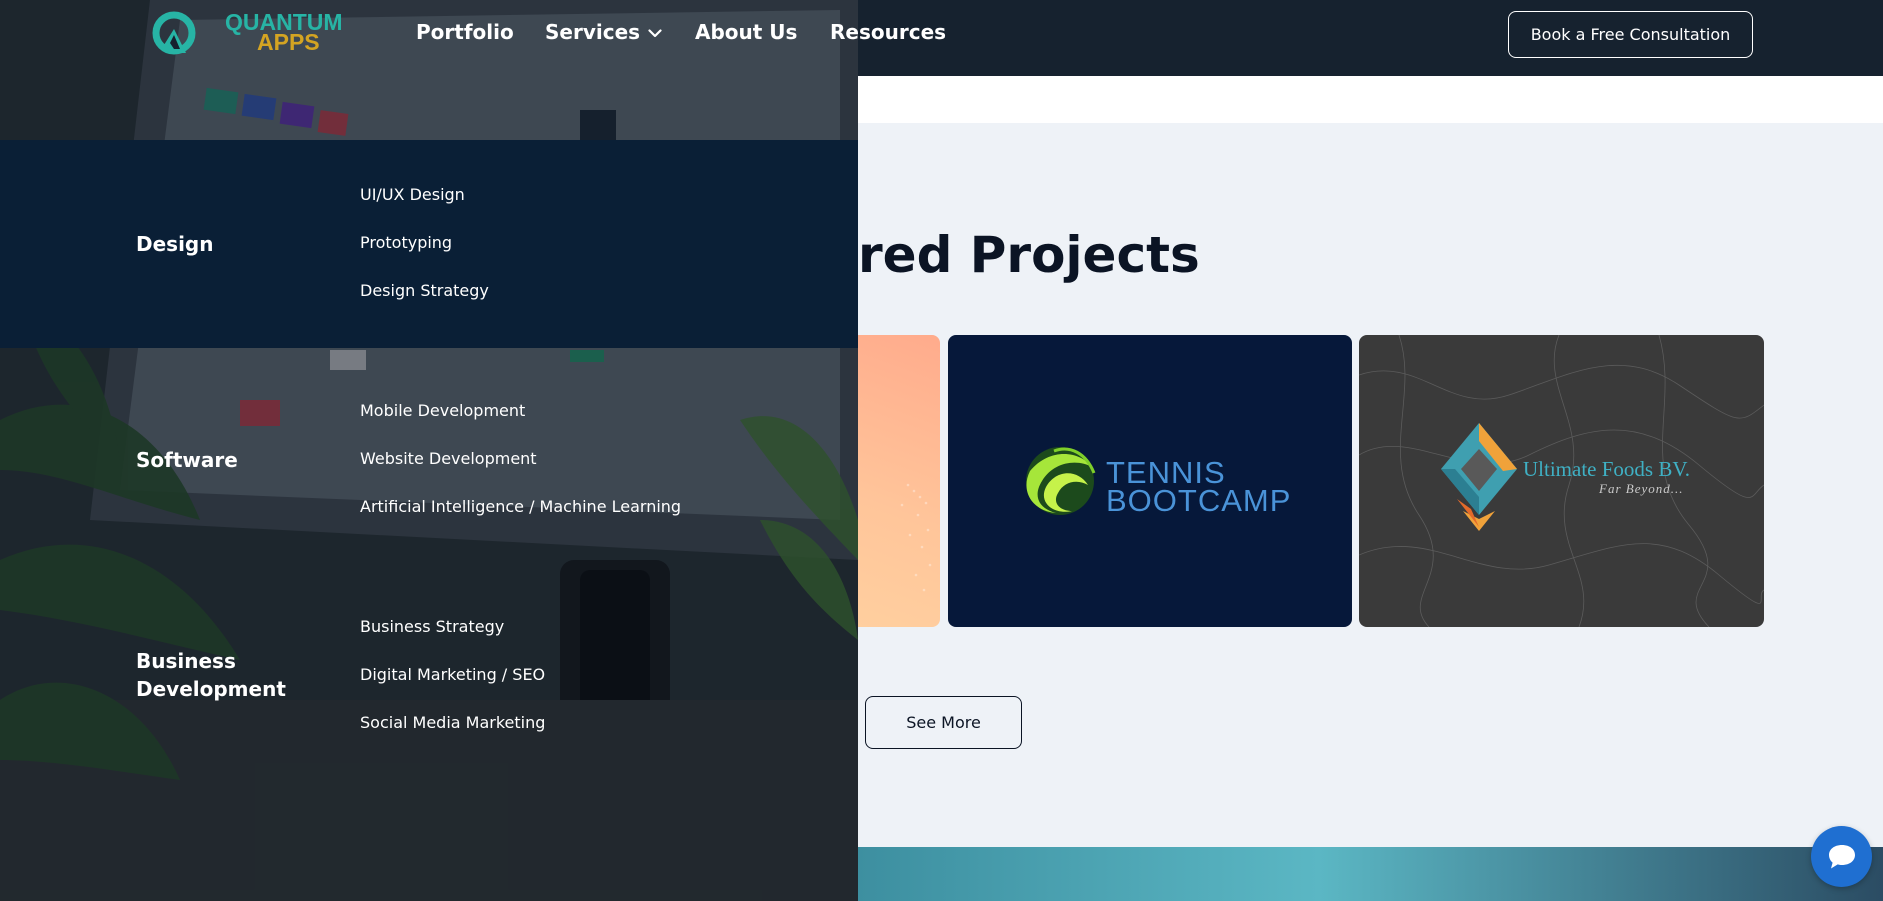  What do you see at coordinates (412, 194) in the screenshot?
I see `menu-item-ui-ux-design: UI/UX Design` at bounding box center [412, 194].